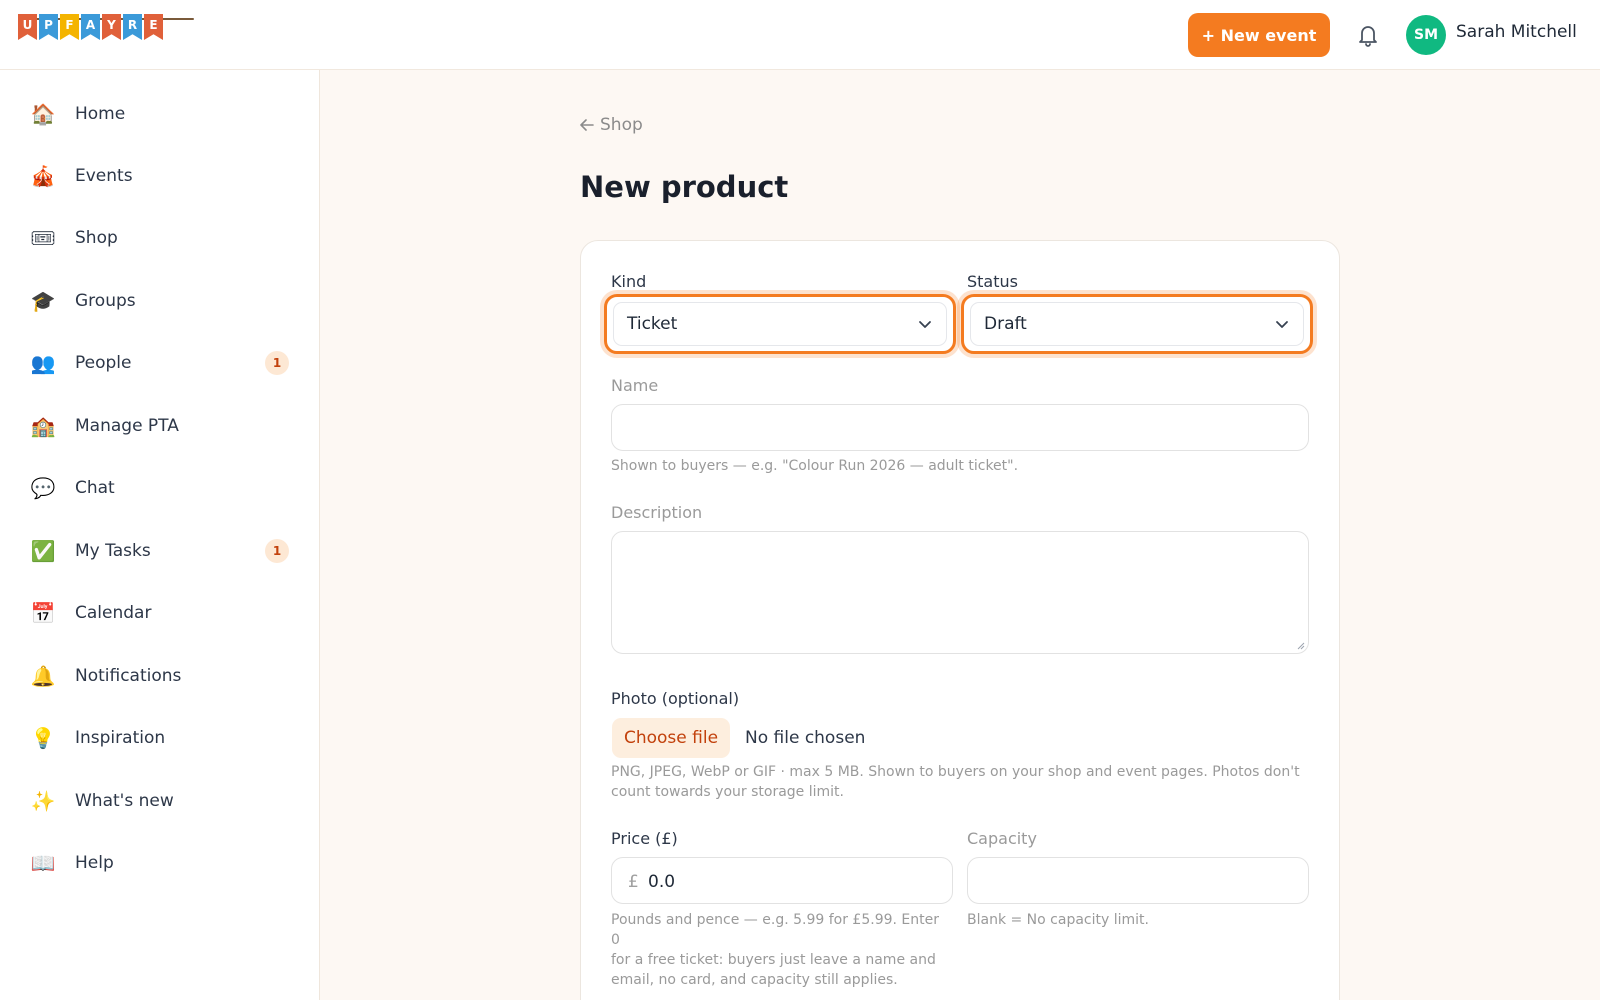 Image resolution: width=1600 pixels, height=1000 pixels. I want to click on sidebar-item-manage-pta: 🏫 Manage PTA, so click(159, 426).